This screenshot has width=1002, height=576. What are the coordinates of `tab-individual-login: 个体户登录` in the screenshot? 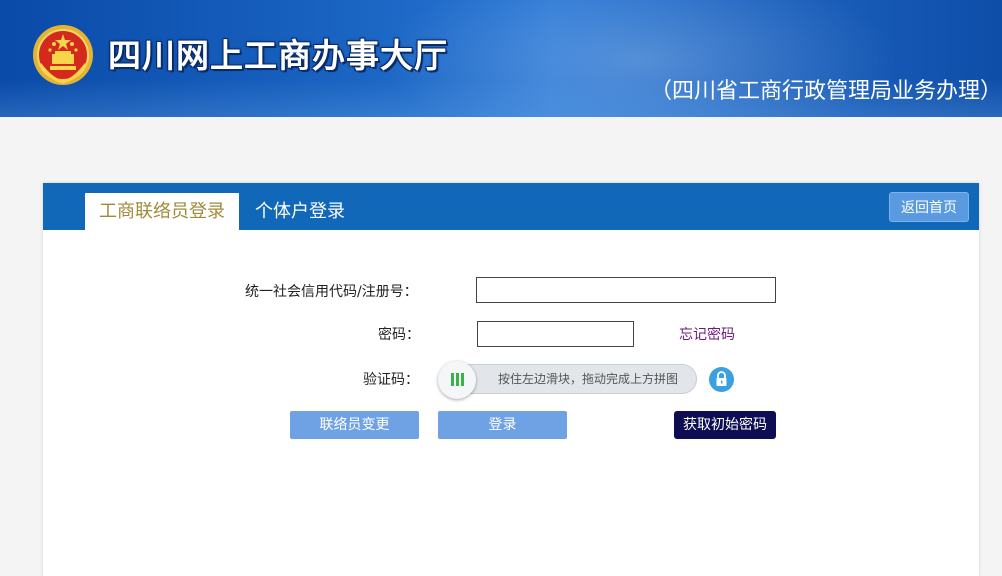 It's located at (300, 211).